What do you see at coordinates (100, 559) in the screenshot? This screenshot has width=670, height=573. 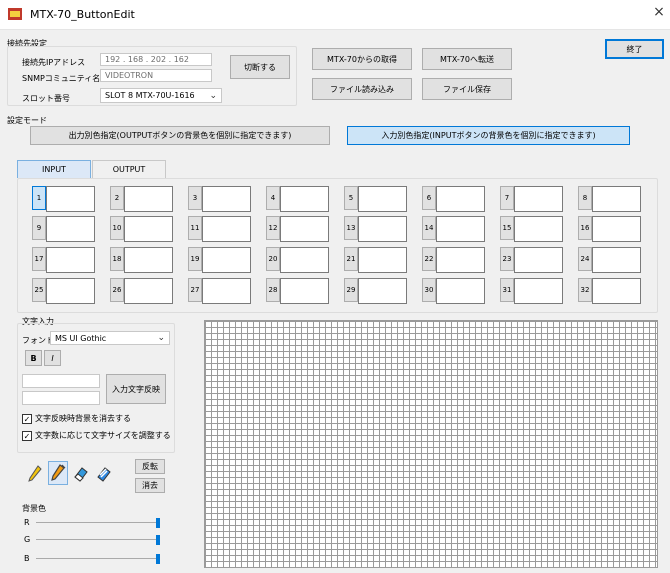 I see `blue-slider` at bounding box center [100, 559].